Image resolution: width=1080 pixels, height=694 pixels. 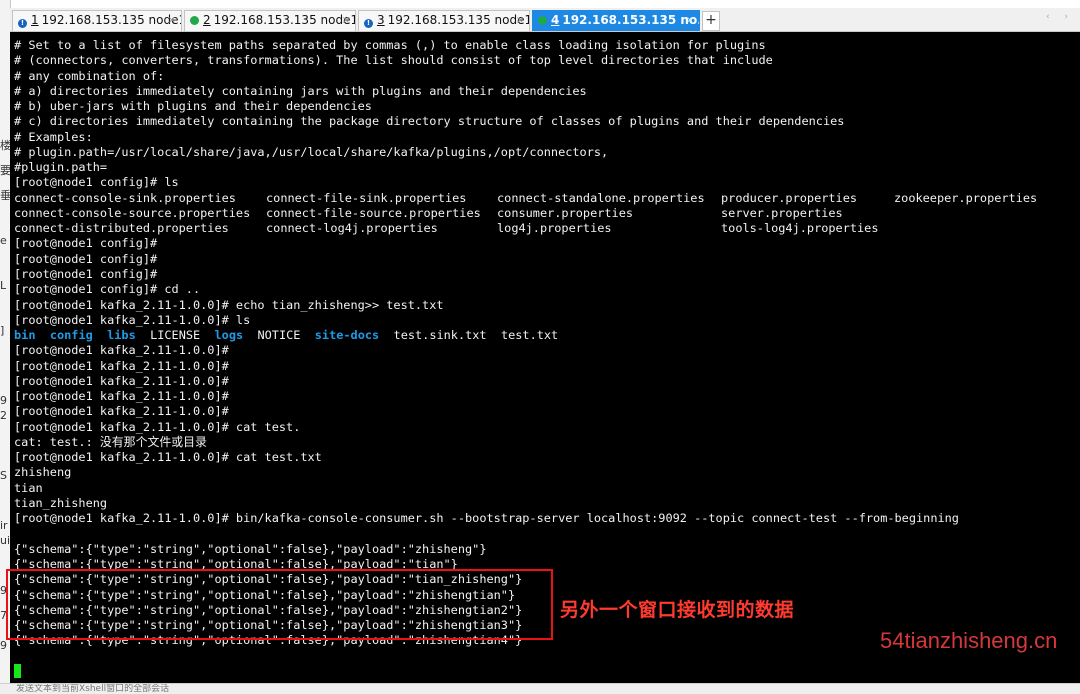 What do you see at coordinates (96, 182) in the screenshot?
I see `terminal-line: [root@node1 config]# ls` at bounding box center [96, 182].